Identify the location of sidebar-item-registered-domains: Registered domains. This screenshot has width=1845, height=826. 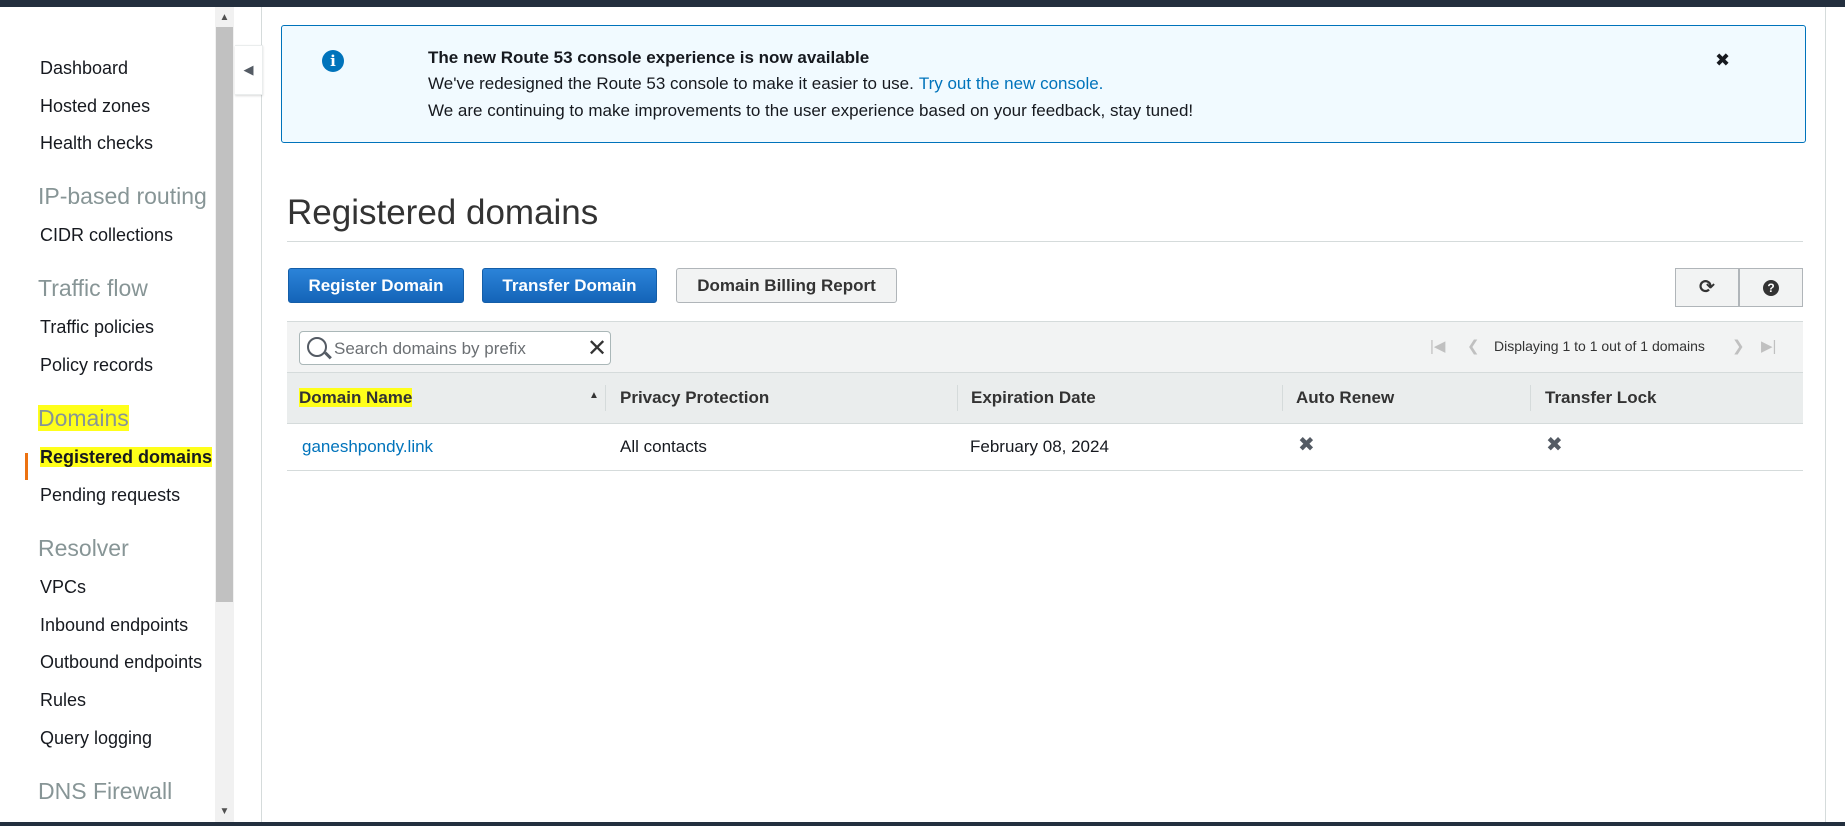
(126, 457).